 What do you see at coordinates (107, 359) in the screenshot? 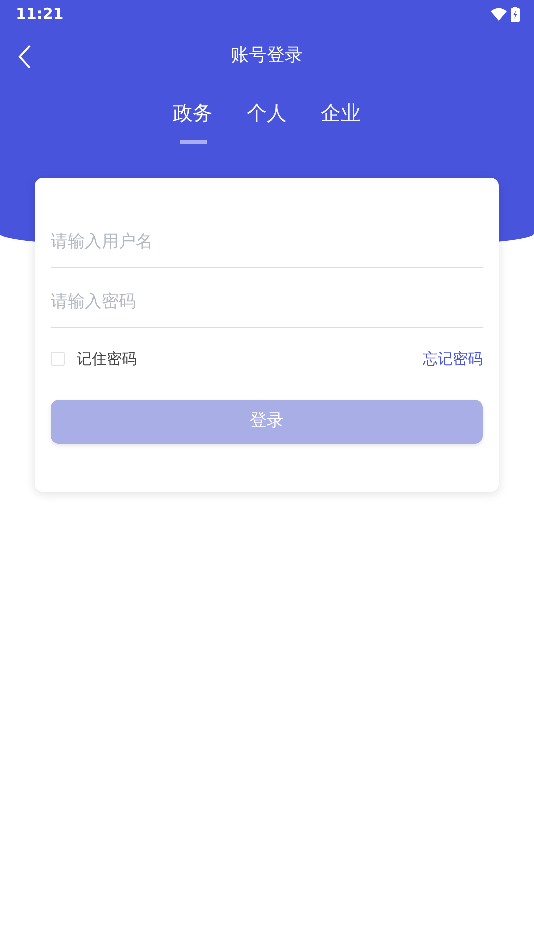
I see `remember-label: 记住密码` at bounding box center [107, 359].